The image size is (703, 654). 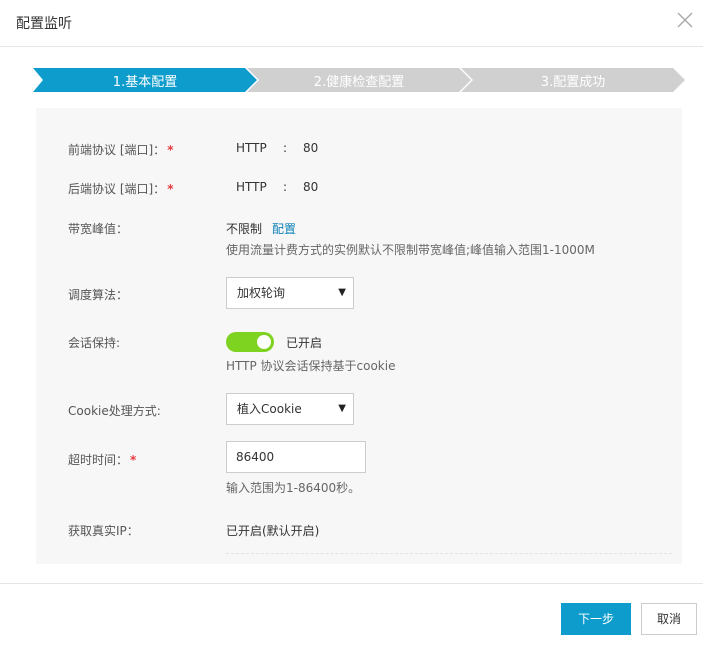 I want to click on step-3: 3.配置成功, so click(x=573, y=80).